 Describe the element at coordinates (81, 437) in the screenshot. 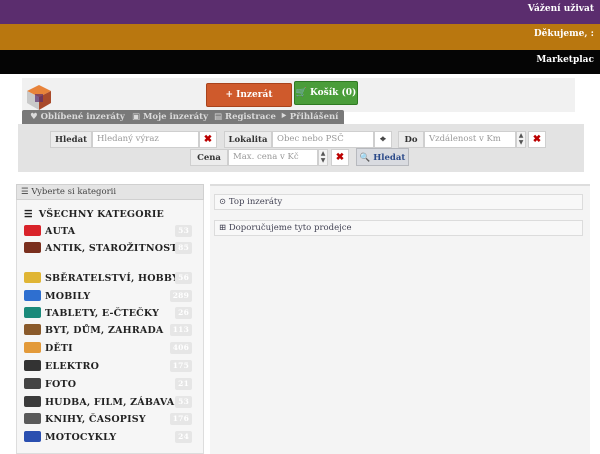

I see `category-label: MOTOCYKLY` at that location.